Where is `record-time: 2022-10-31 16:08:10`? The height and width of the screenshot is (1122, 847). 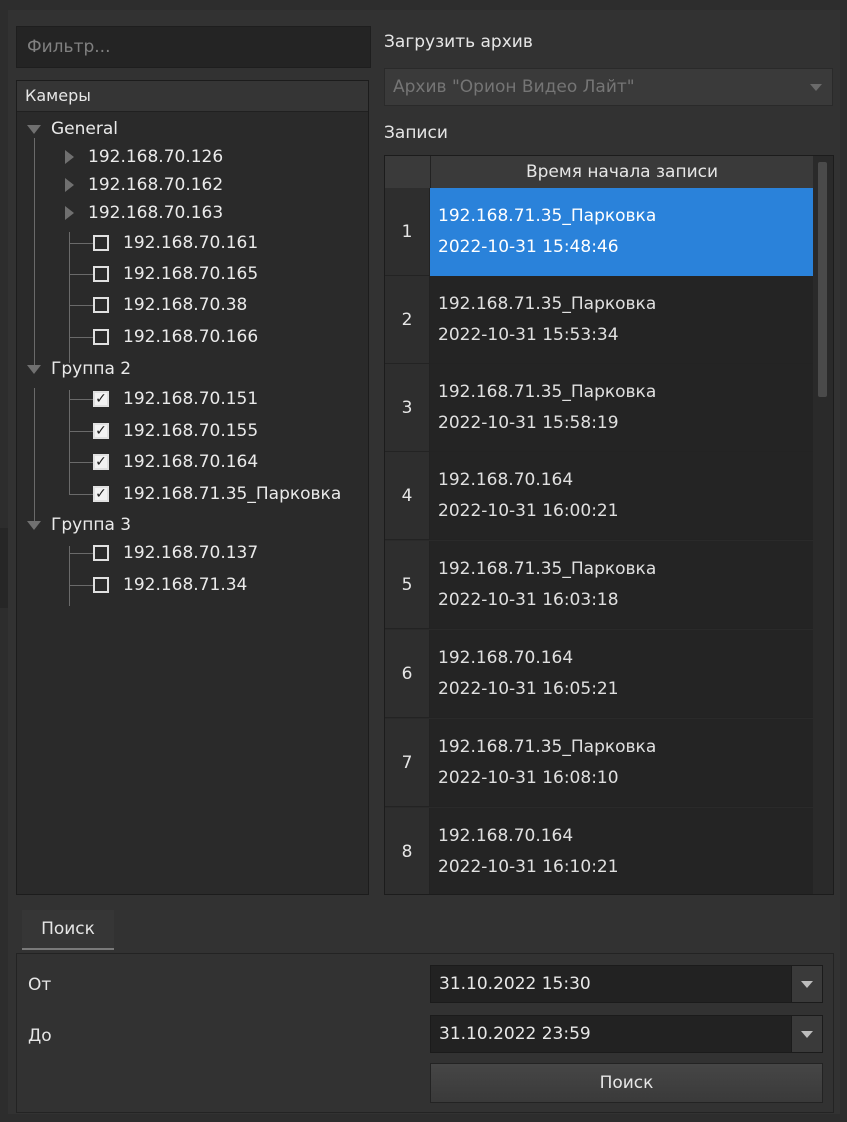
record-time: 2022-10-31 16:08:10 is located at coordinates (528, 777).